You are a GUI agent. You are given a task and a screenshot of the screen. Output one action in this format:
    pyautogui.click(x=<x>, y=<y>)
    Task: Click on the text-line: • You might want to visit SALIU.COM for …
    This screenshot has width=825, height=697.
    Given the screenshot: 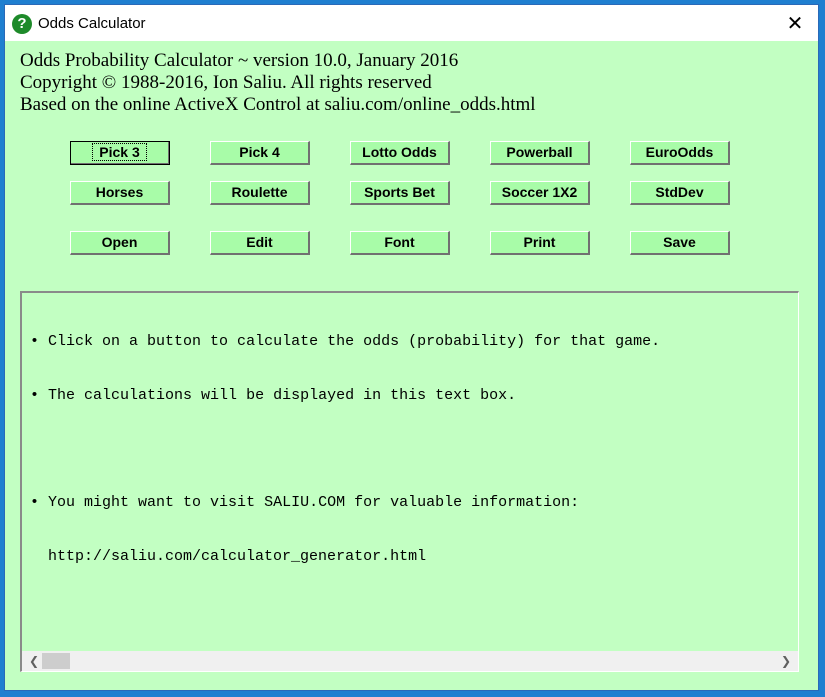 What is the action you would take?
    pyautogui.click(x=305, y=502)
    